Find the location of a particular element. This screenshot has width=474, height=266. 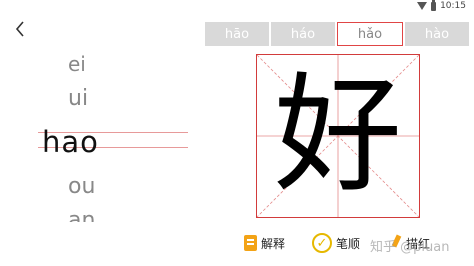

selected-pinyin: hao is located at coordinates (113, 143).